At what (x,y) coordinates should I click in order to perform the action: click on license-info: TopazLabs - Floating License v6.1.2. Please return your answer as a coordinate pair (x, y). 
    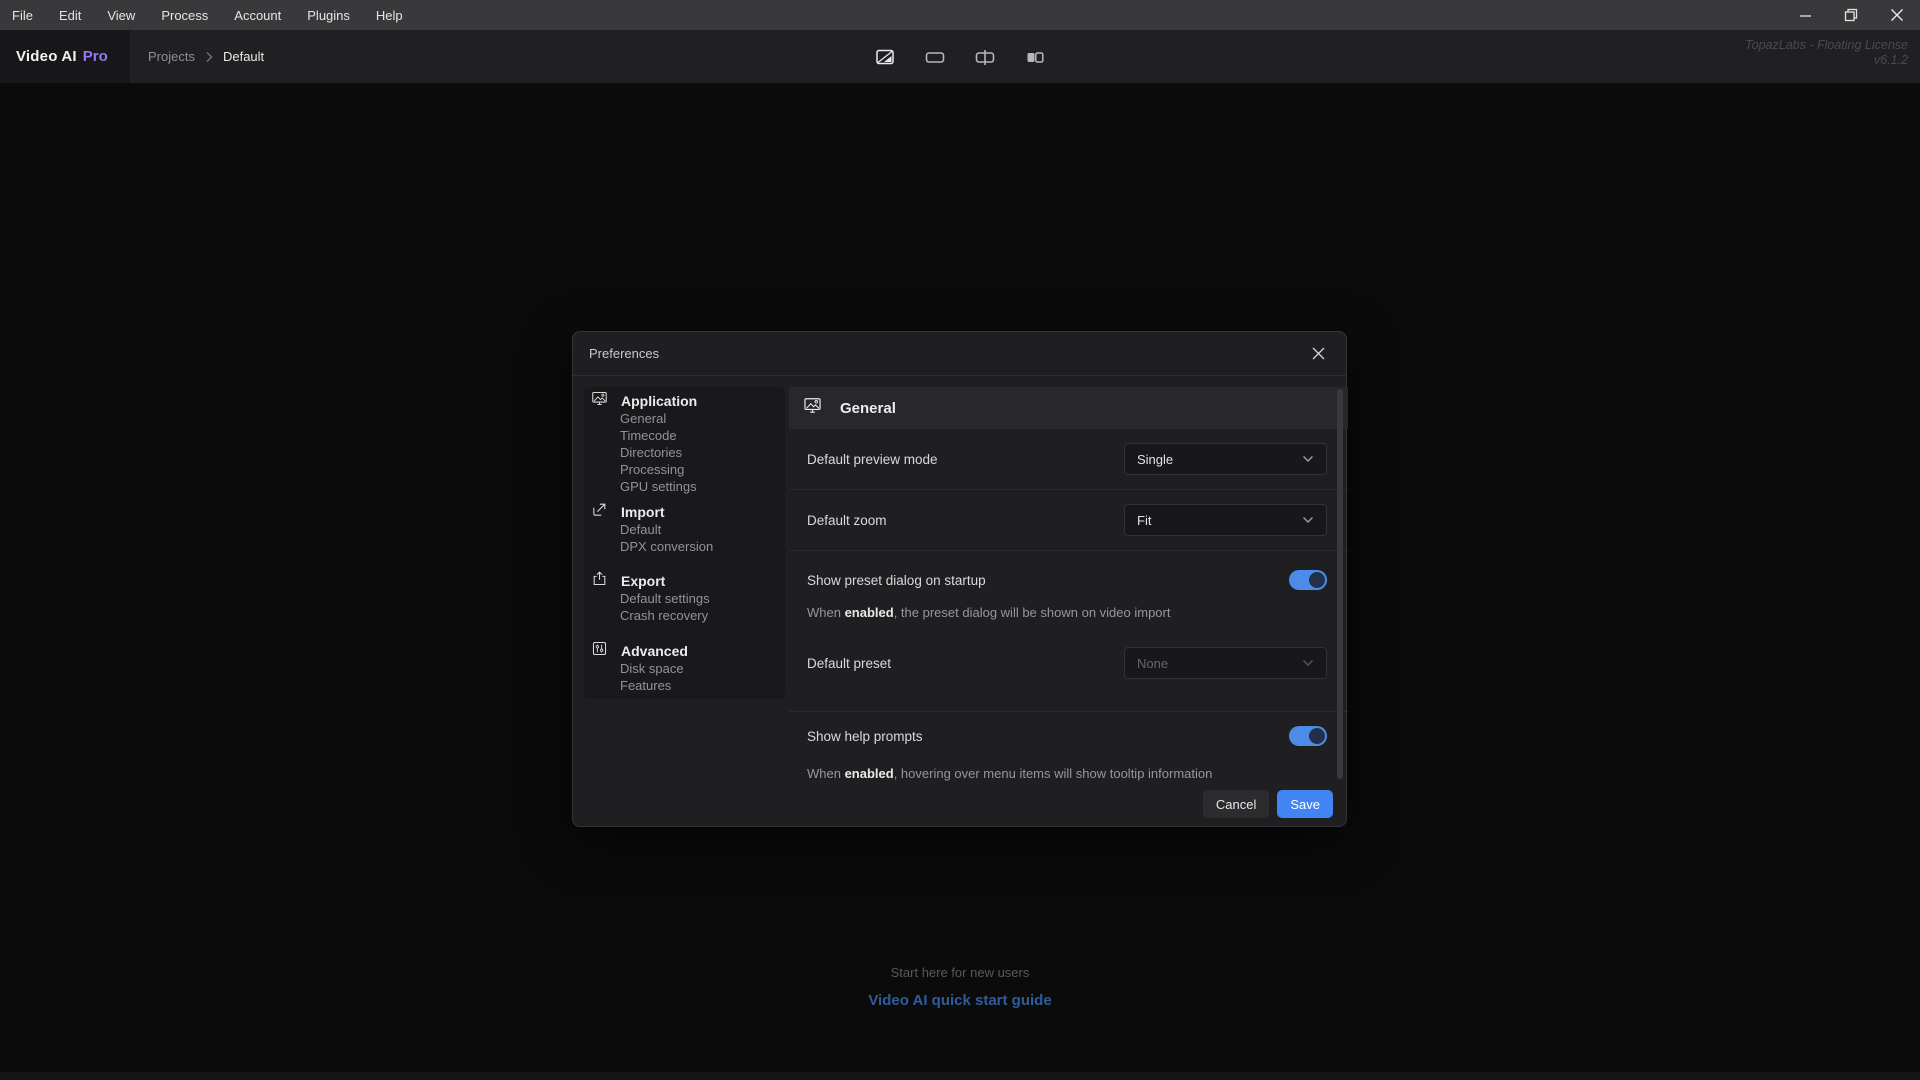
    Looking at the image, I should click on (1826, 53).